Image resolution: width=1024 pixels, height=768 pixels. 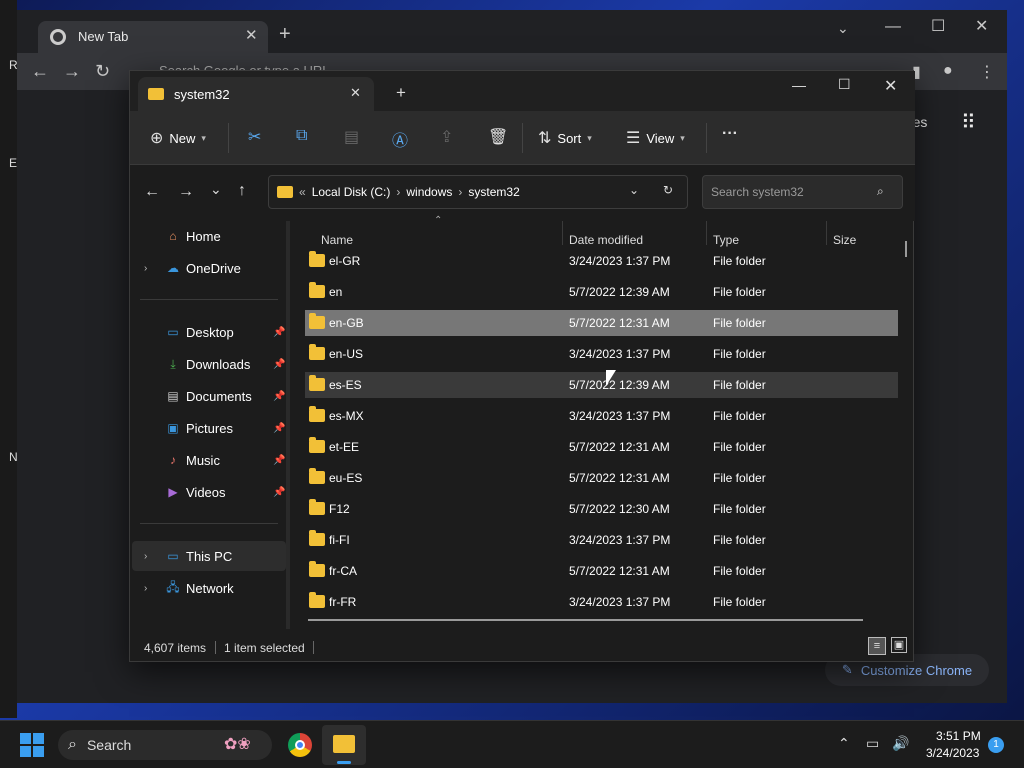 I want to click on item-count: 4,607 items, so click(x=175, y=648).